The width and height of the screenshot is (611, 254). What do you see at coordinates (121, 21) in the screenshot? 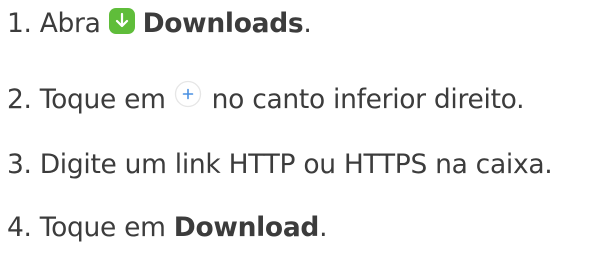
I see `downloads-app-icon` at bounding box center [121, 21].